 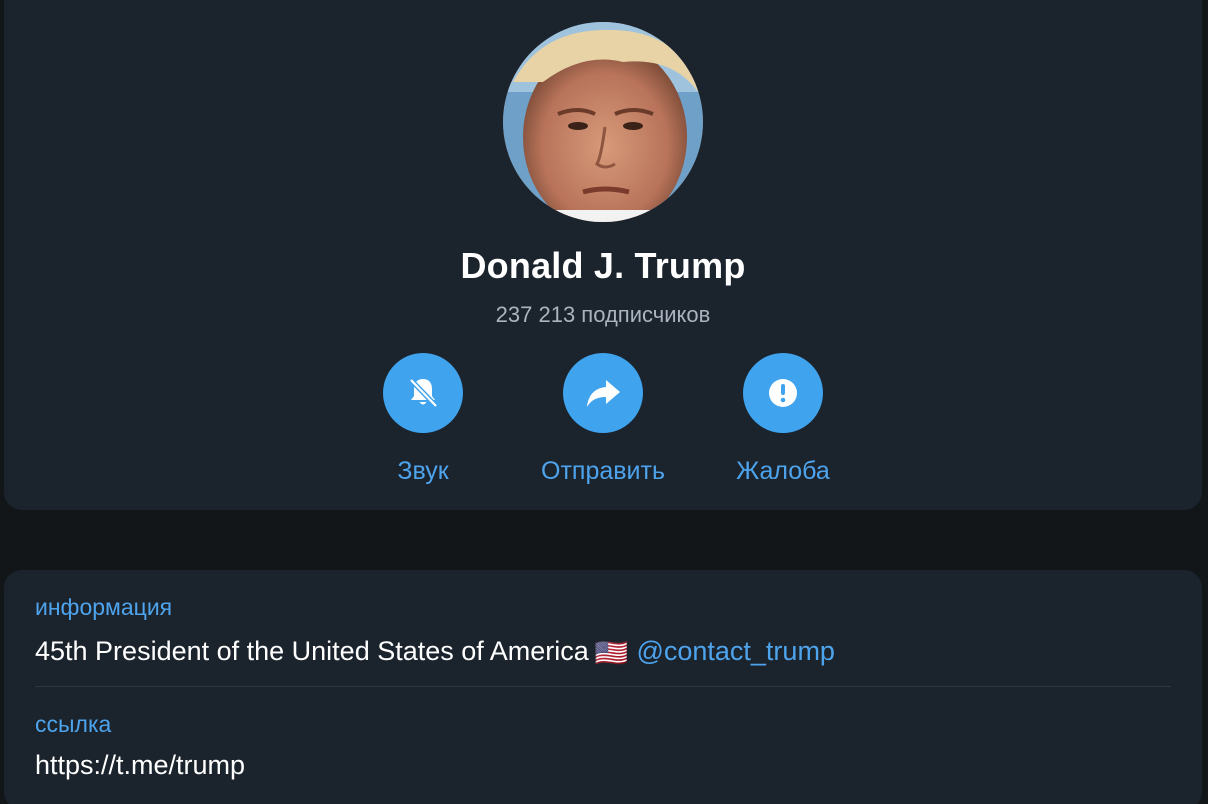 I want to click on section-divider, so click(x=603, y=686).